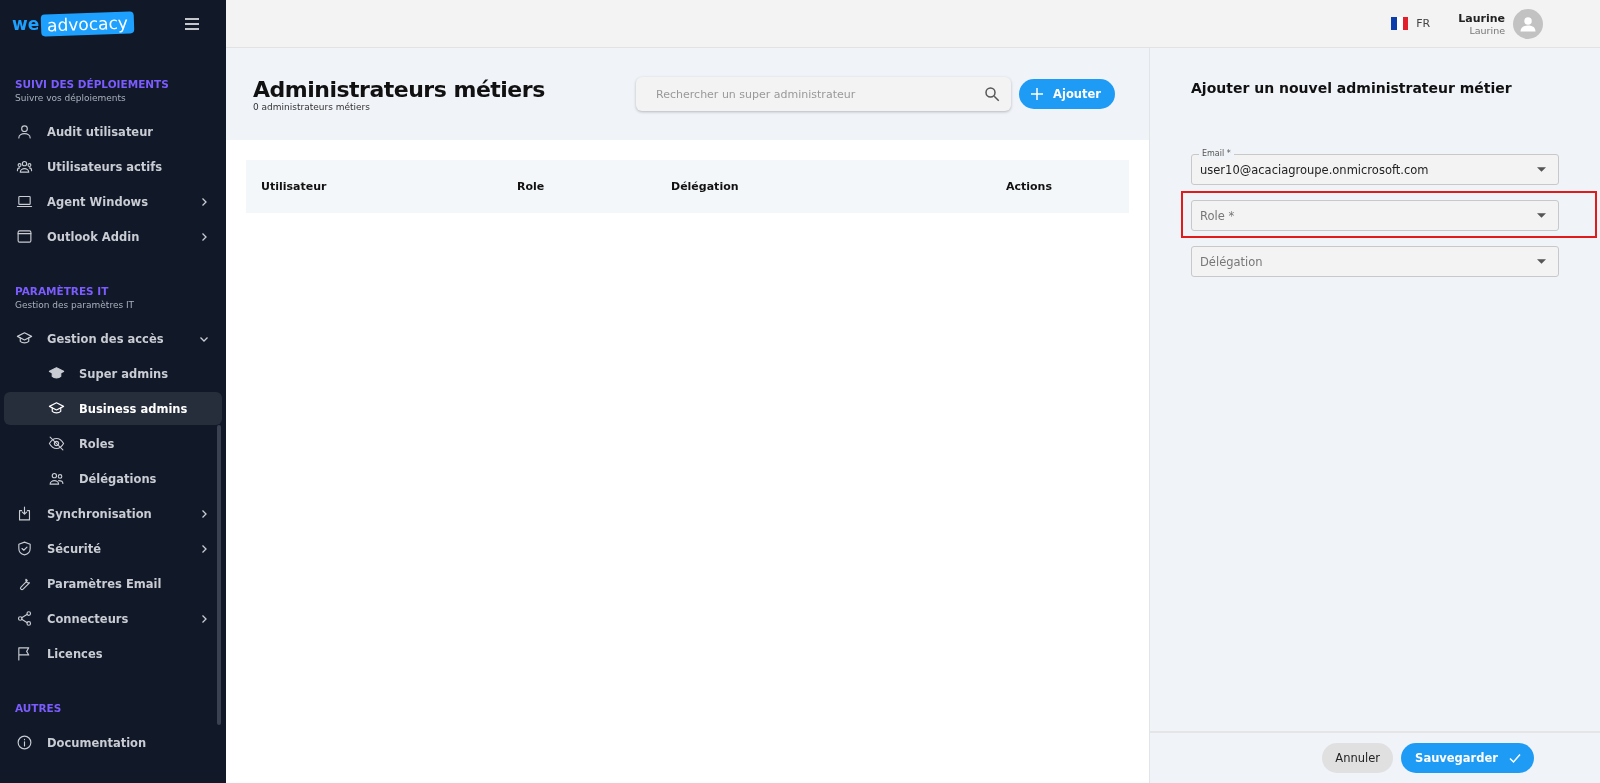 The height and width of the screenshot is (783, 1600). What do you see at coordinates (1481, 18) in the screenshot?
I see `user-name: Laurine` at bounding box center [1481, 18].